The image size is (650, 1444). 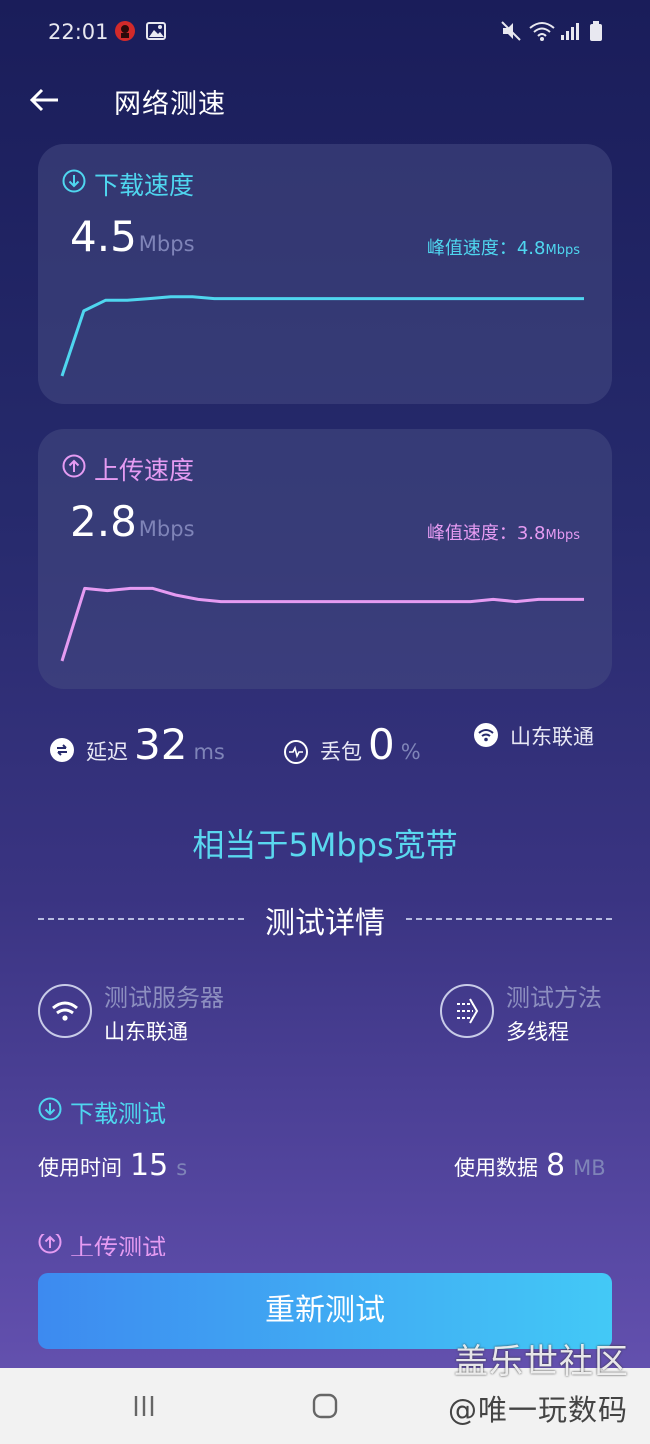 What do you see at coordinates (537, 1032) in the screenshot?
I see `method-value: 多线程` at bounding box center [537, 1032].